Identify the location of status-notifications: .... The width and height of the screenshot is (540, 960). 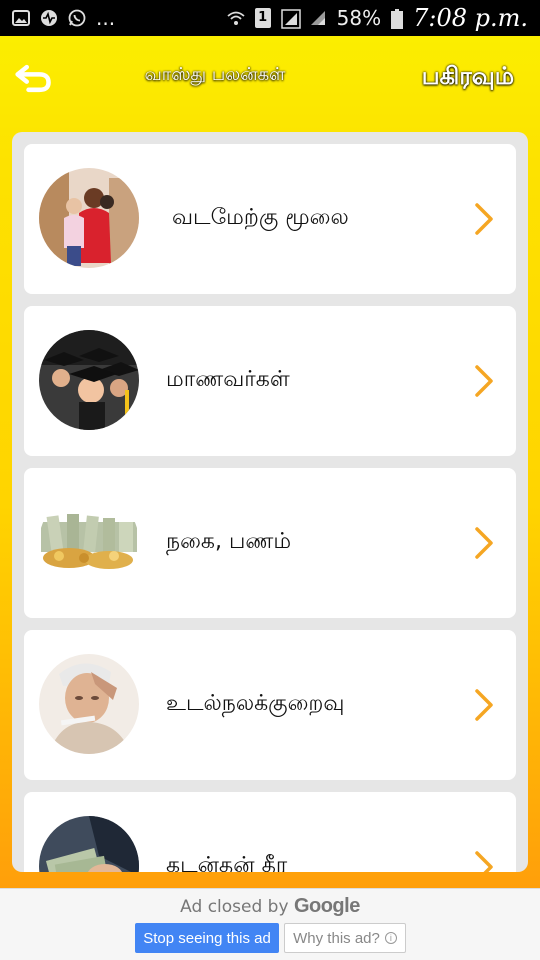
(63, 18).